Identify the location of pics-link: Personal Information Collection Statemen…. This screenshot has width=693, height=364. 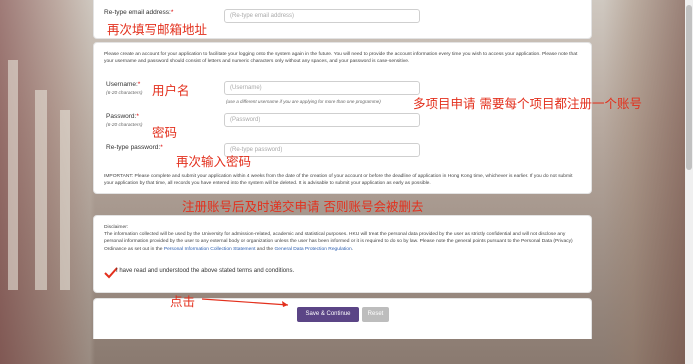
(210, 249).